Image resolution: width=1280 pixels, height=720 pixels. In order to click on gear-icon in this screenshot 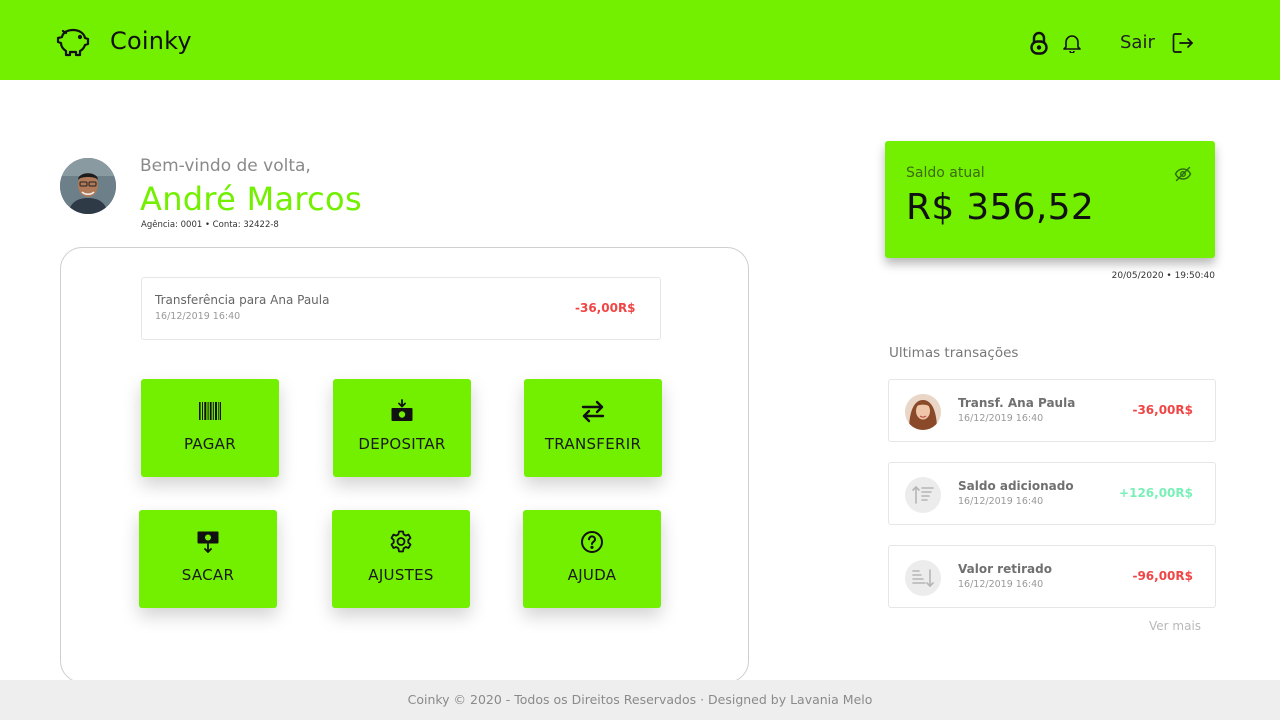, I will do `click(401, 541)`.